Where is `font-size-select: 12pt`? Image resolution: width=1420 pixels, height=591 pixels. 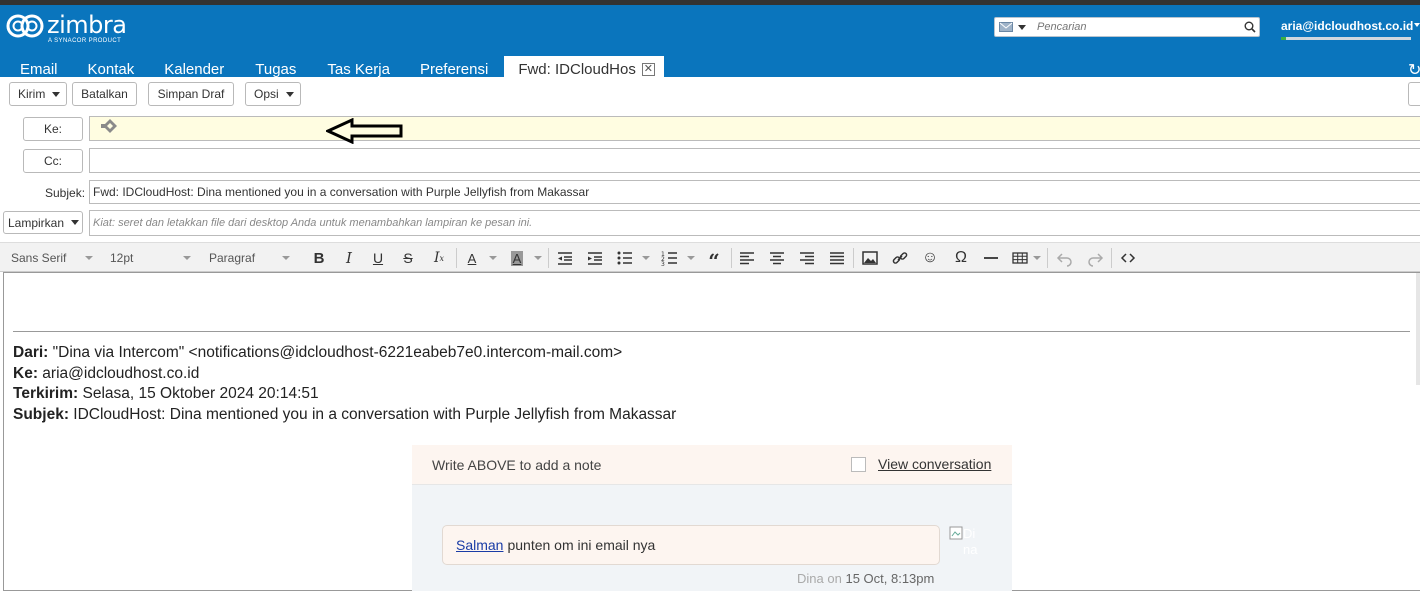 font-size-select: 12pt is located at coordinates (121, 258).